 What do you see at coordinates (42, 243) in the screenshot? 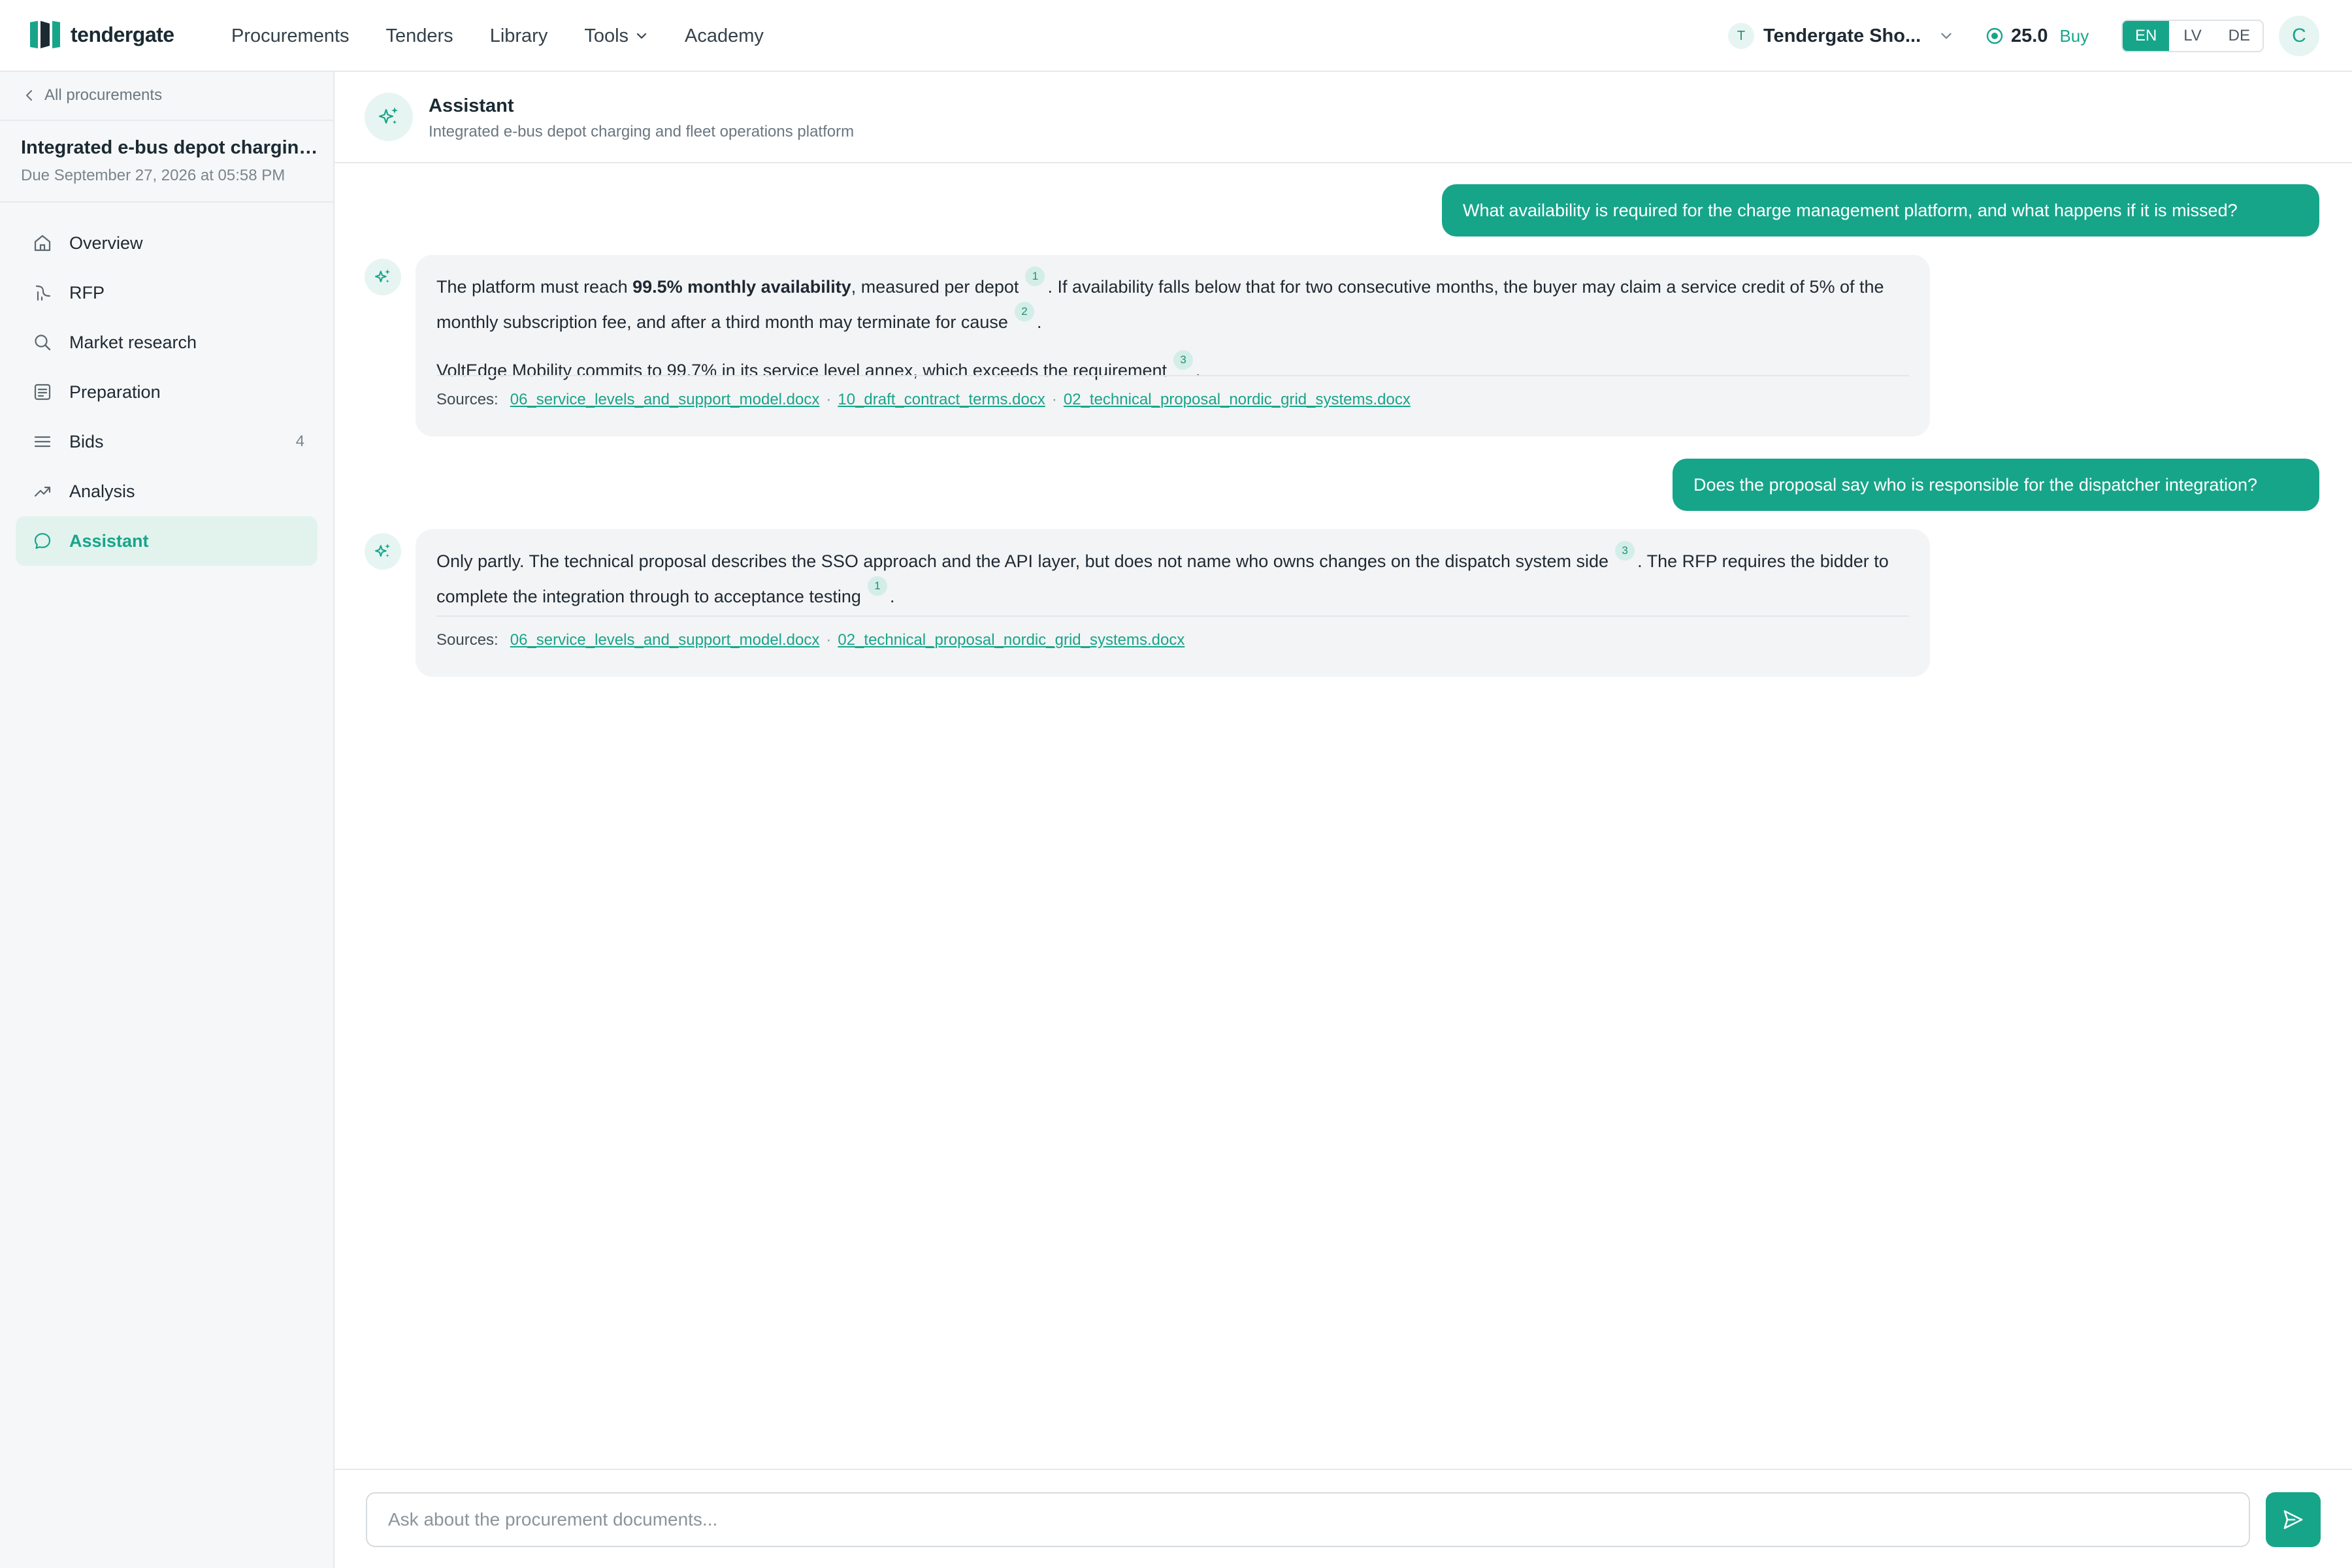
I see `home-icon` at bounding box center [42, 243].